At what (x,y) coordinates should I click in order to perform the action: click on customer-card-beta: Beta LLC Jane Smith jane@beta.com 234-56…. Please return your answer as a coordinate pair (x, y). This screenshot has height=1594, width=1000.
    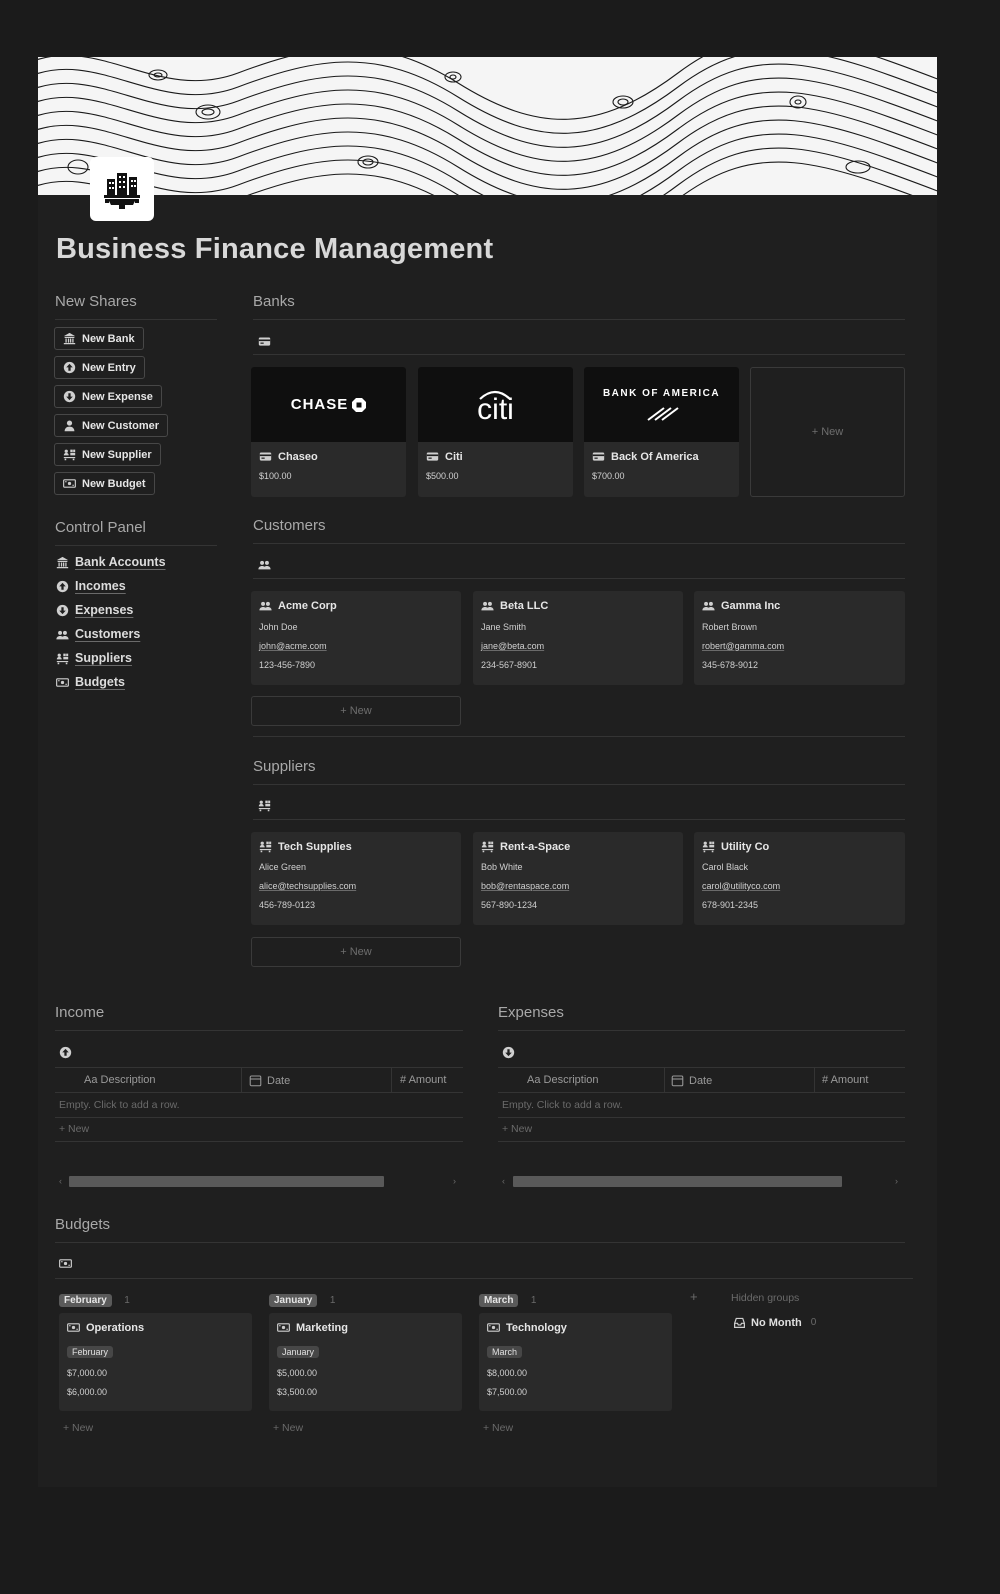
    Looking at the image, I should click on (578, 638).